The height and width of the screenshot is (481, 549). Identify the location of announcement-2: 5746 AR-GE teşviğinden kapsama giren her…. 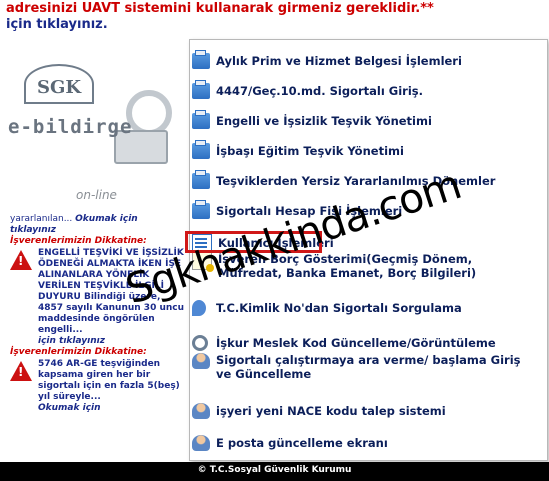
(99, 386).